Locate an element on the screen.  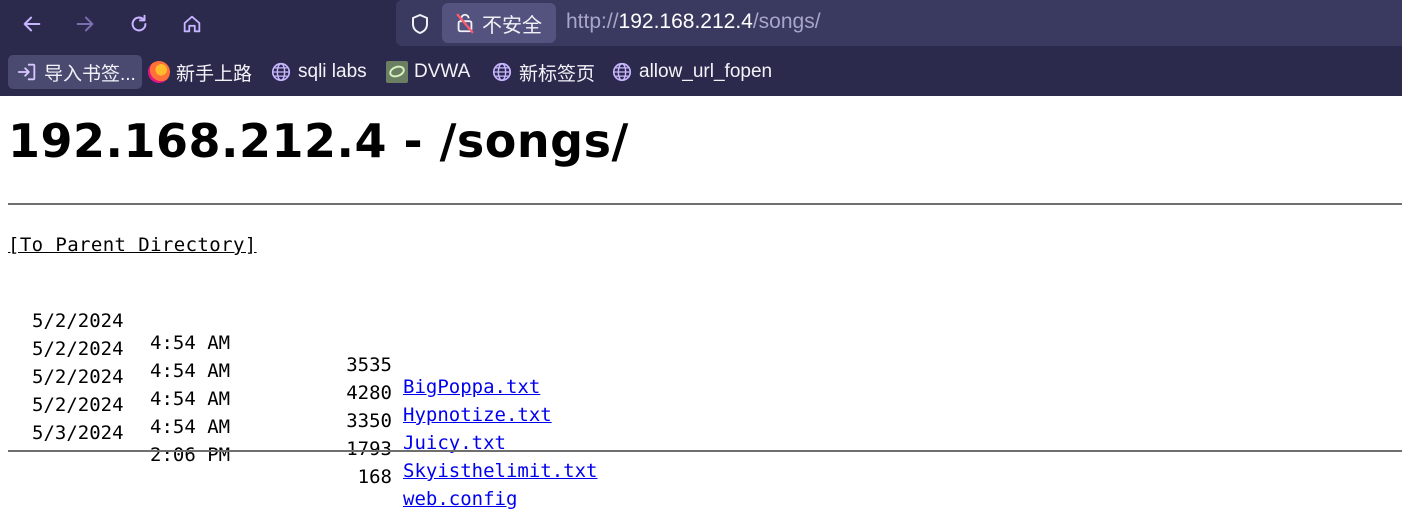
bookmark-sqli-labs: sqli labs is located at coordinates (318, 72).